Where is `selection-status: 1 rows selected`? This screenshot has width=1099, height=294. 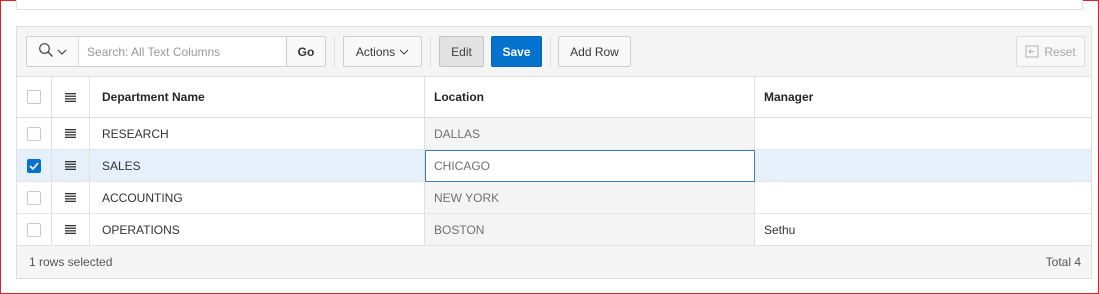 selection-status: 1 rows selected is located at coordinates (71, 262).